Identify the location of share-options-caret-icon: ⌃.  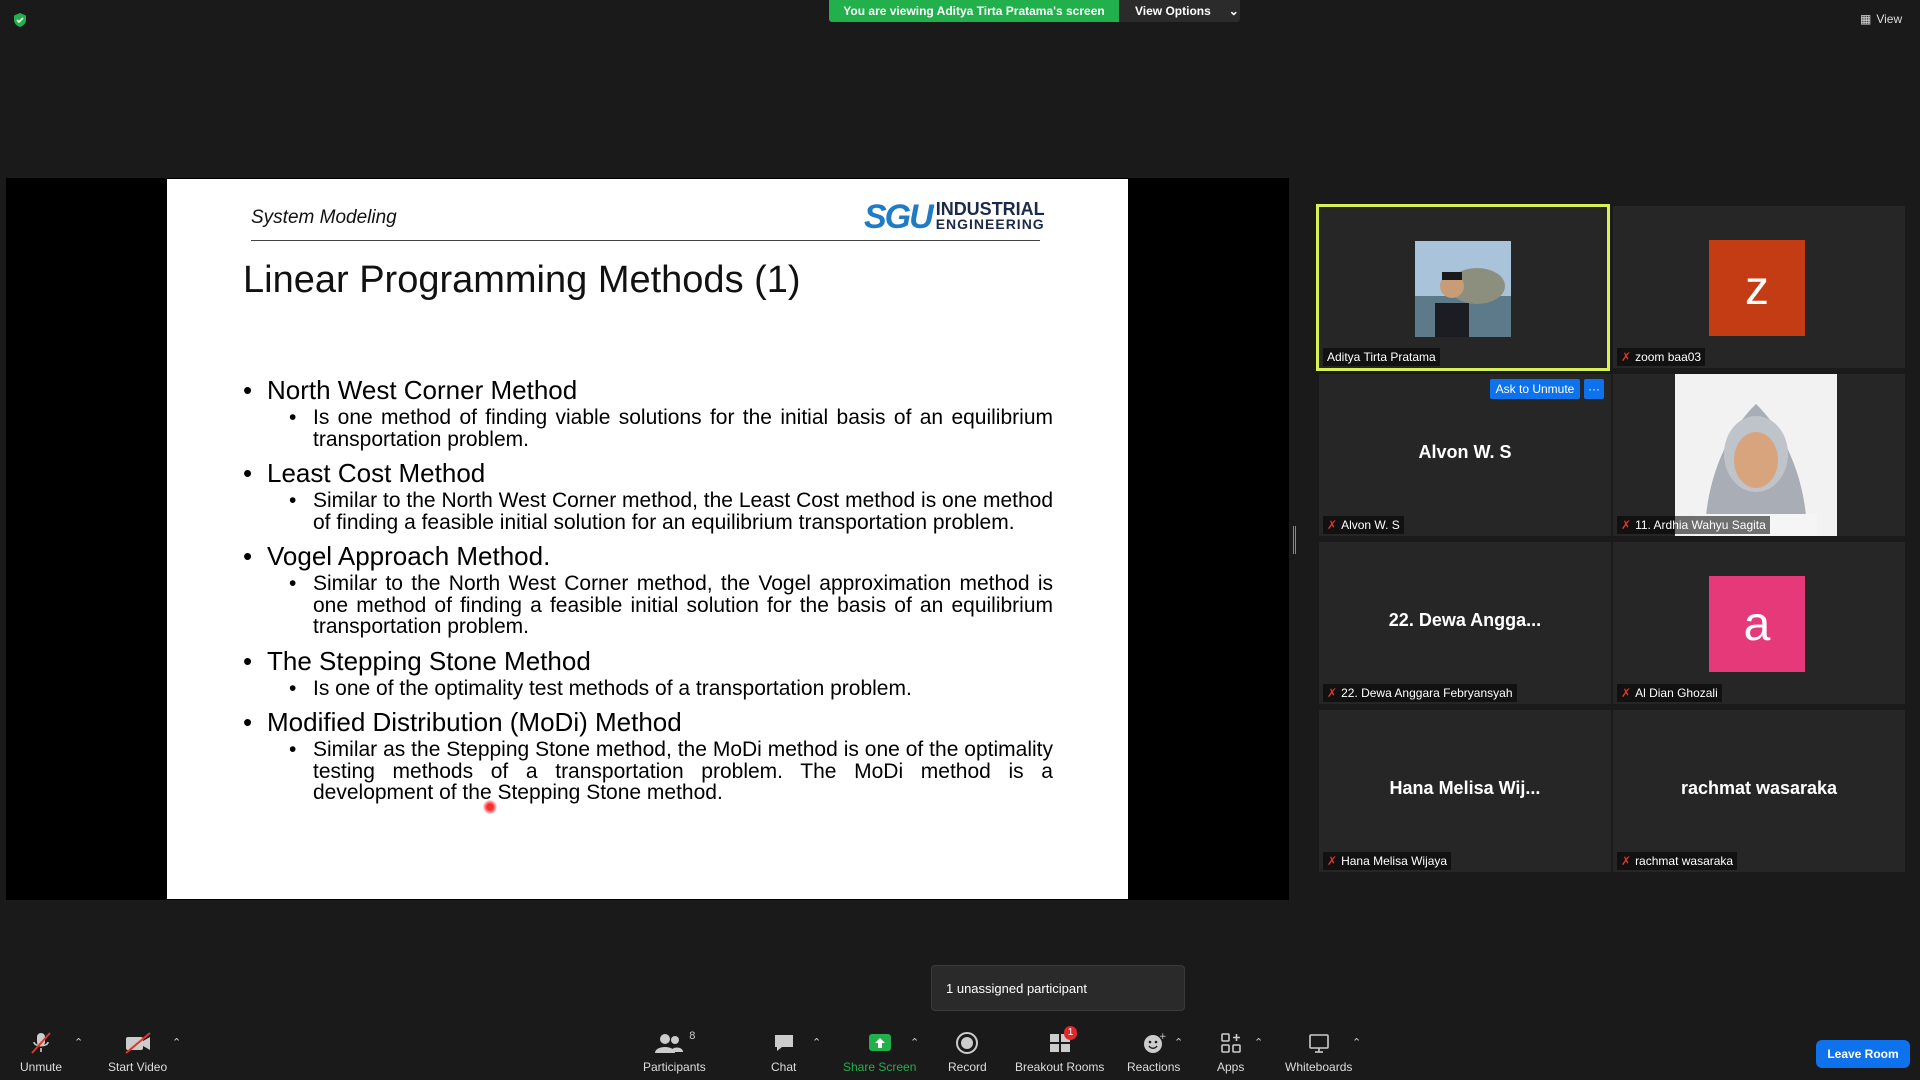
(914, 1042).